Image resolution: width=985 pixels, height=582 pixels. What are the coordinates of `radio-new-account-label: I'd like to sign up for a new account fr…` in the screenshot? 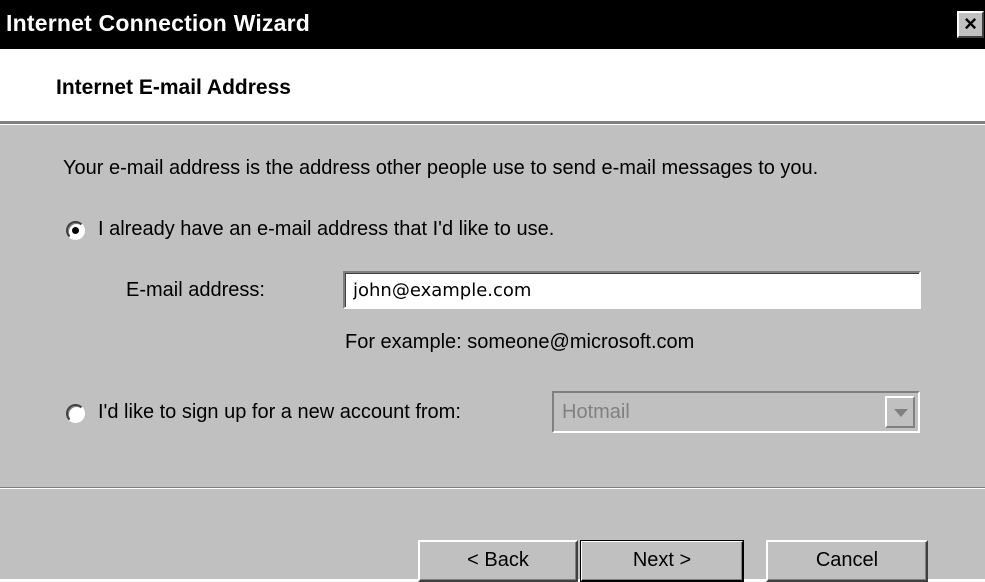 It's located at (279, 412).